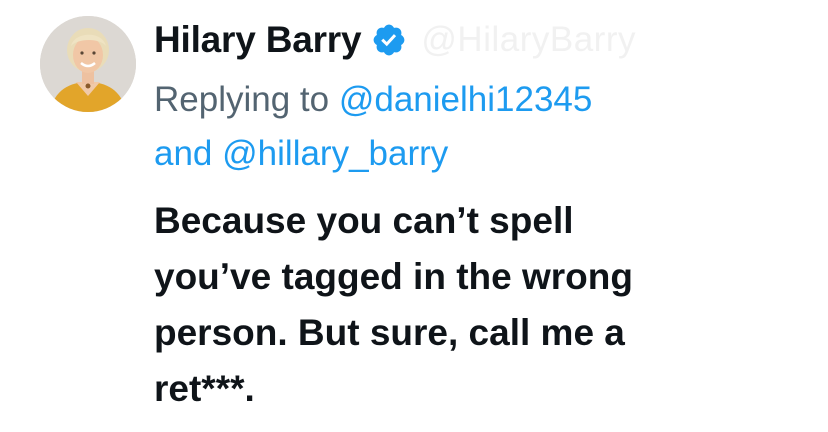  I want to click on replying-to-label: Replying to, so click(242, 99).